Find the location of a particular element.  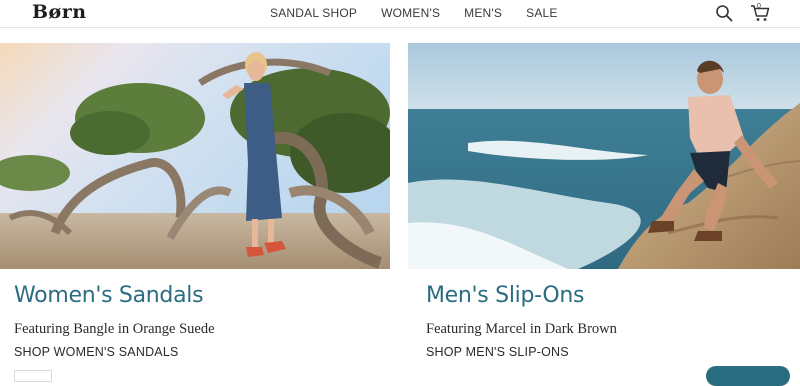

site-header: Børn SANDAL SHOP WOMEN'S MEN'S SALE 0 is located at coordinates (400, 14).